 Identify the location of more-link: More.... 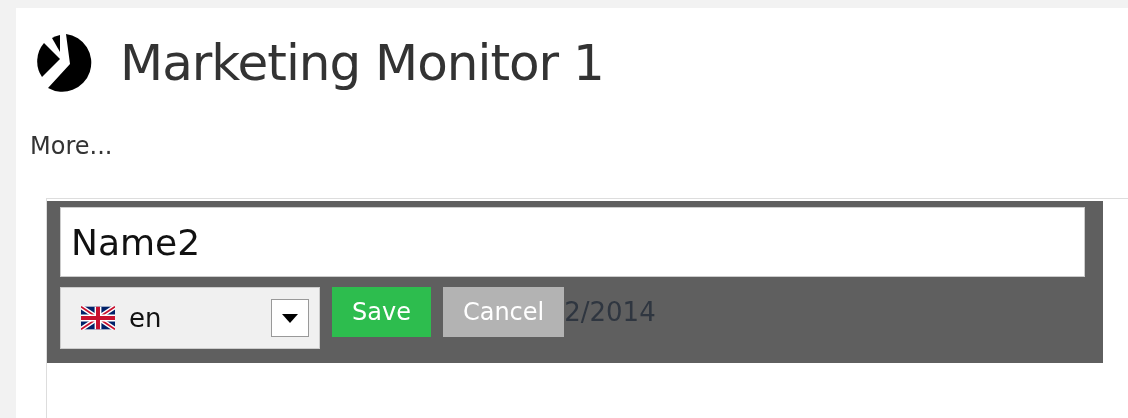
(71, 146).